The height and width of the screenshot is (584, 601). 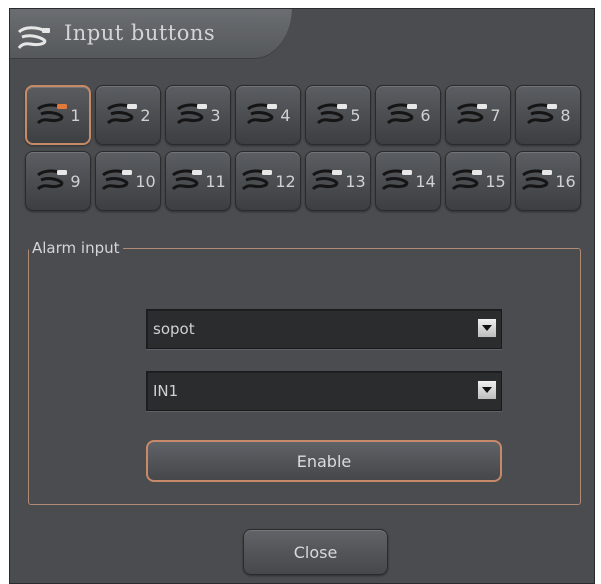 I want to click on channel-number: 14, so click(x=425, y=181).